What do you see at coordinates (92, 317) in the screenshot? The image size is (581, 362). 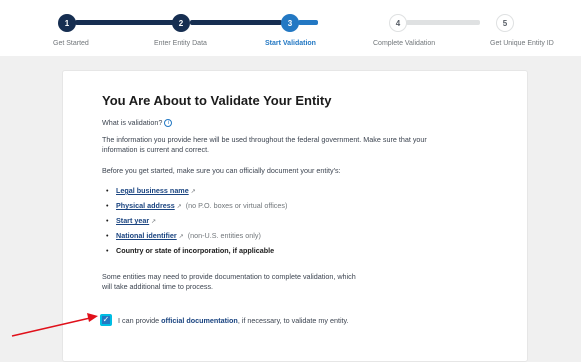 I see `annotation-arrow-head` at bounding box center [92, 317].